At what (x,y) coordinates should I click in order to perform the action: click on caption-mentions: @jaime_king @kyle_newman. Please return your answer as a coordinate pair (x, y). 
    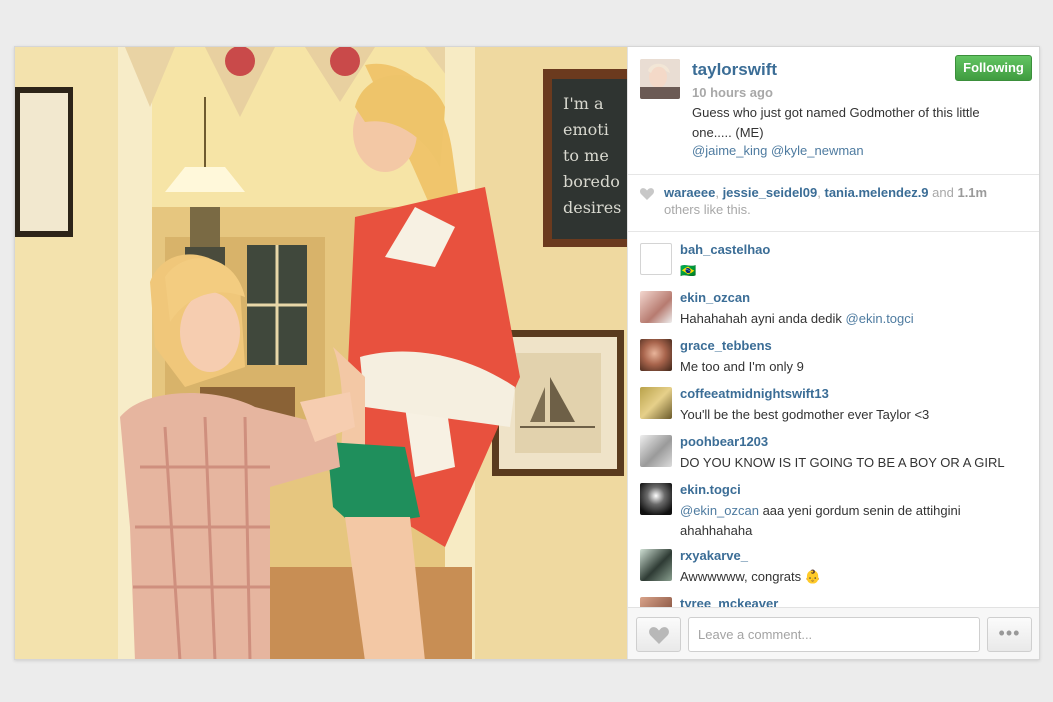
    Looking at the image, I should click on (778, 150).